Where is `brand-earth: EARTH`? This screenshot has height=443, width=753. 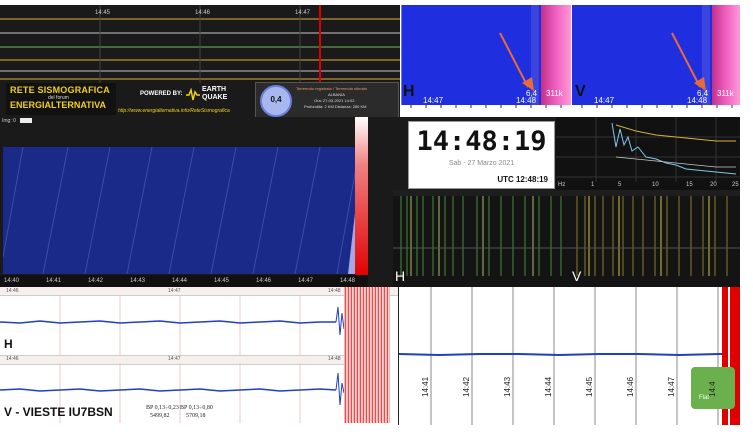
brand-earth: EARTH is located at coordinates (214, 89).